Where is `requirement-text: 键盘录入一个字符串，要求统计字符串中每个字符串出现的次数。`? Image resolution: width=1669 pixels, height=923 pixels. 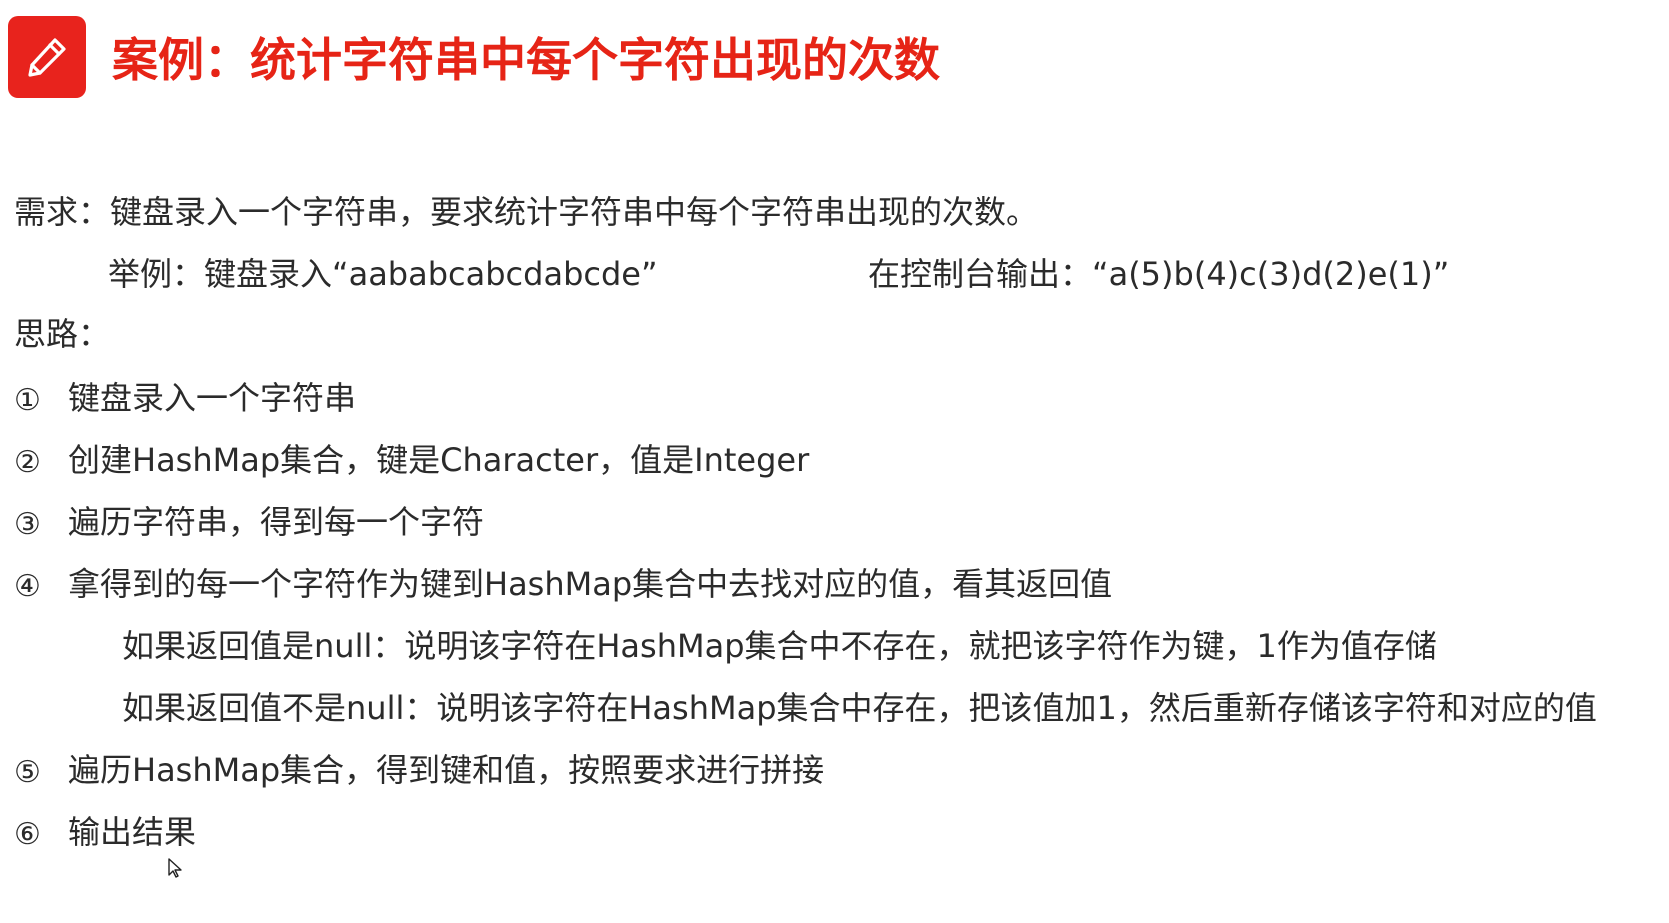
requirement-text: 键盘录入一个字符串，要求统计字符串中每个字符串出现的次数。 is located at coordinates (574, 212).